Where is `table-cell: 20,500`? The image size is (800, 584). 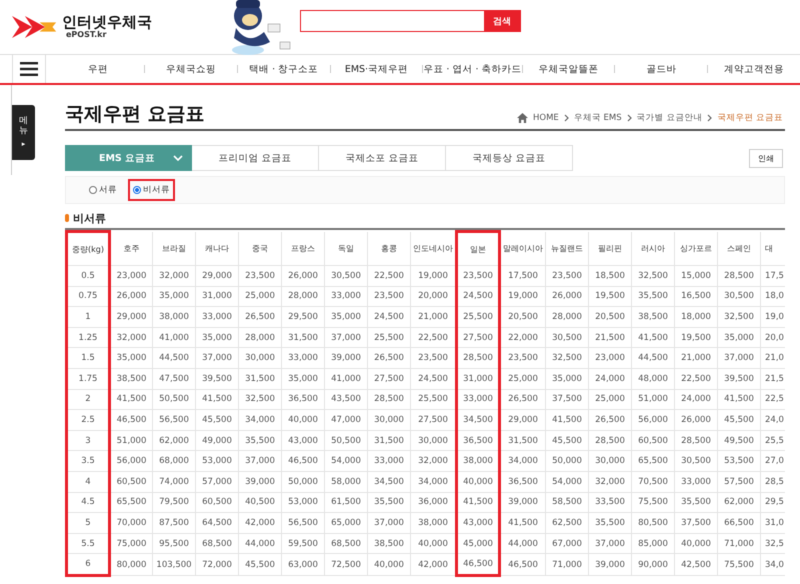
table-cell: 20,500 is located at coordinates (523, 317).